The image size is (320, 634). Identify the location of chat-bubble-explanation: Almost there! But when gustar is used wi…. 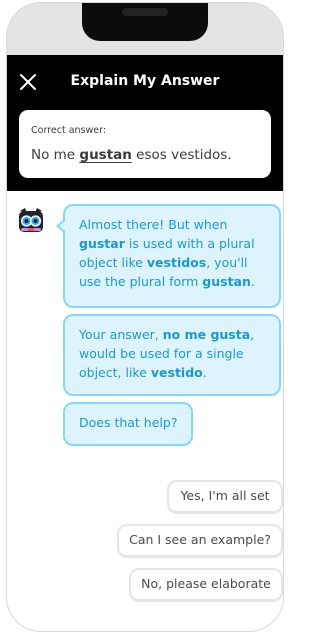
(168, 256).